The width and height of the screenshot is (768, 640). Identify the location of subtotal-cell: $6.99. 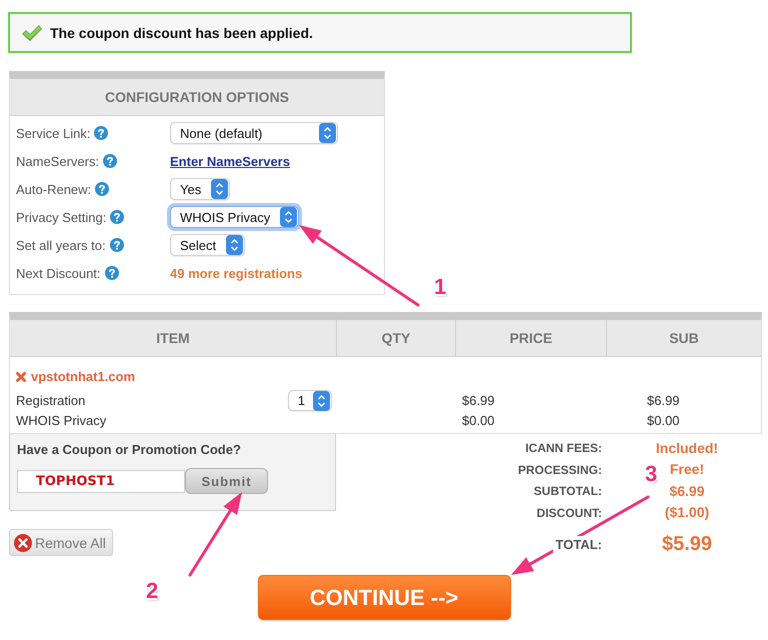
(663, 400).